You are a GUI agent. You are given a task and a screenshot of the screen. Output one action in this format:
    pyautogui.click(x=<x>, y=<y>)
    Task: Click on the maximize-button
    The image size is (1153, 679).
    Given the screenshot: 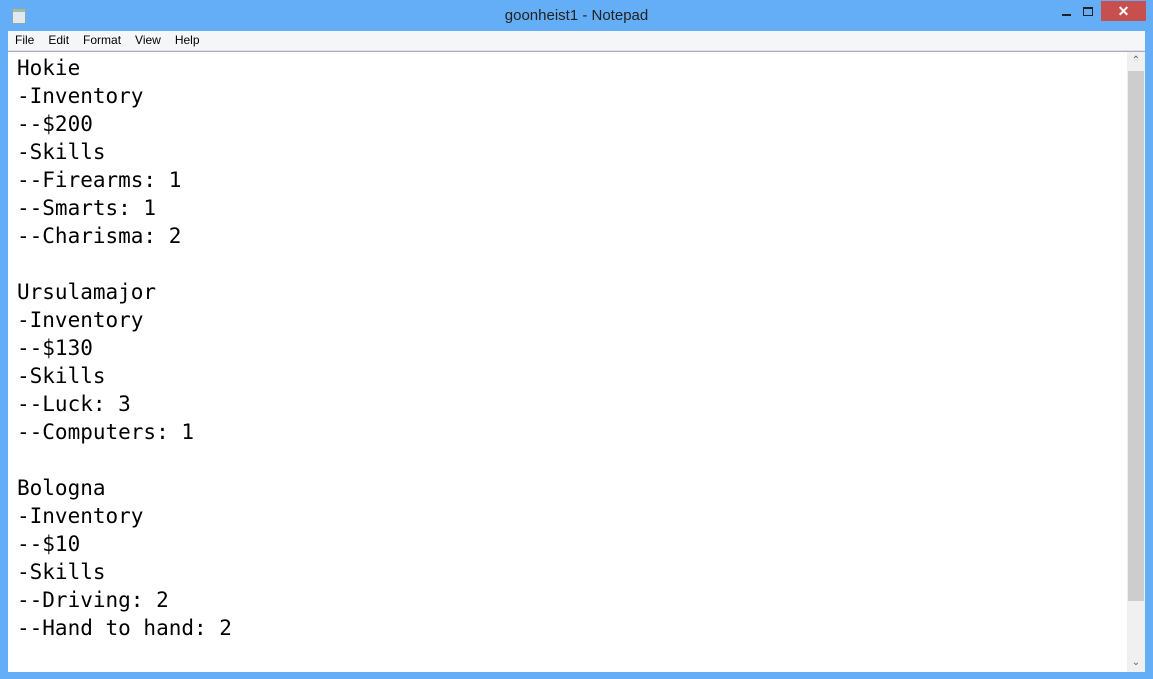 What is the action you would take?
    pyautogui.click(x=1089, y=11)
    